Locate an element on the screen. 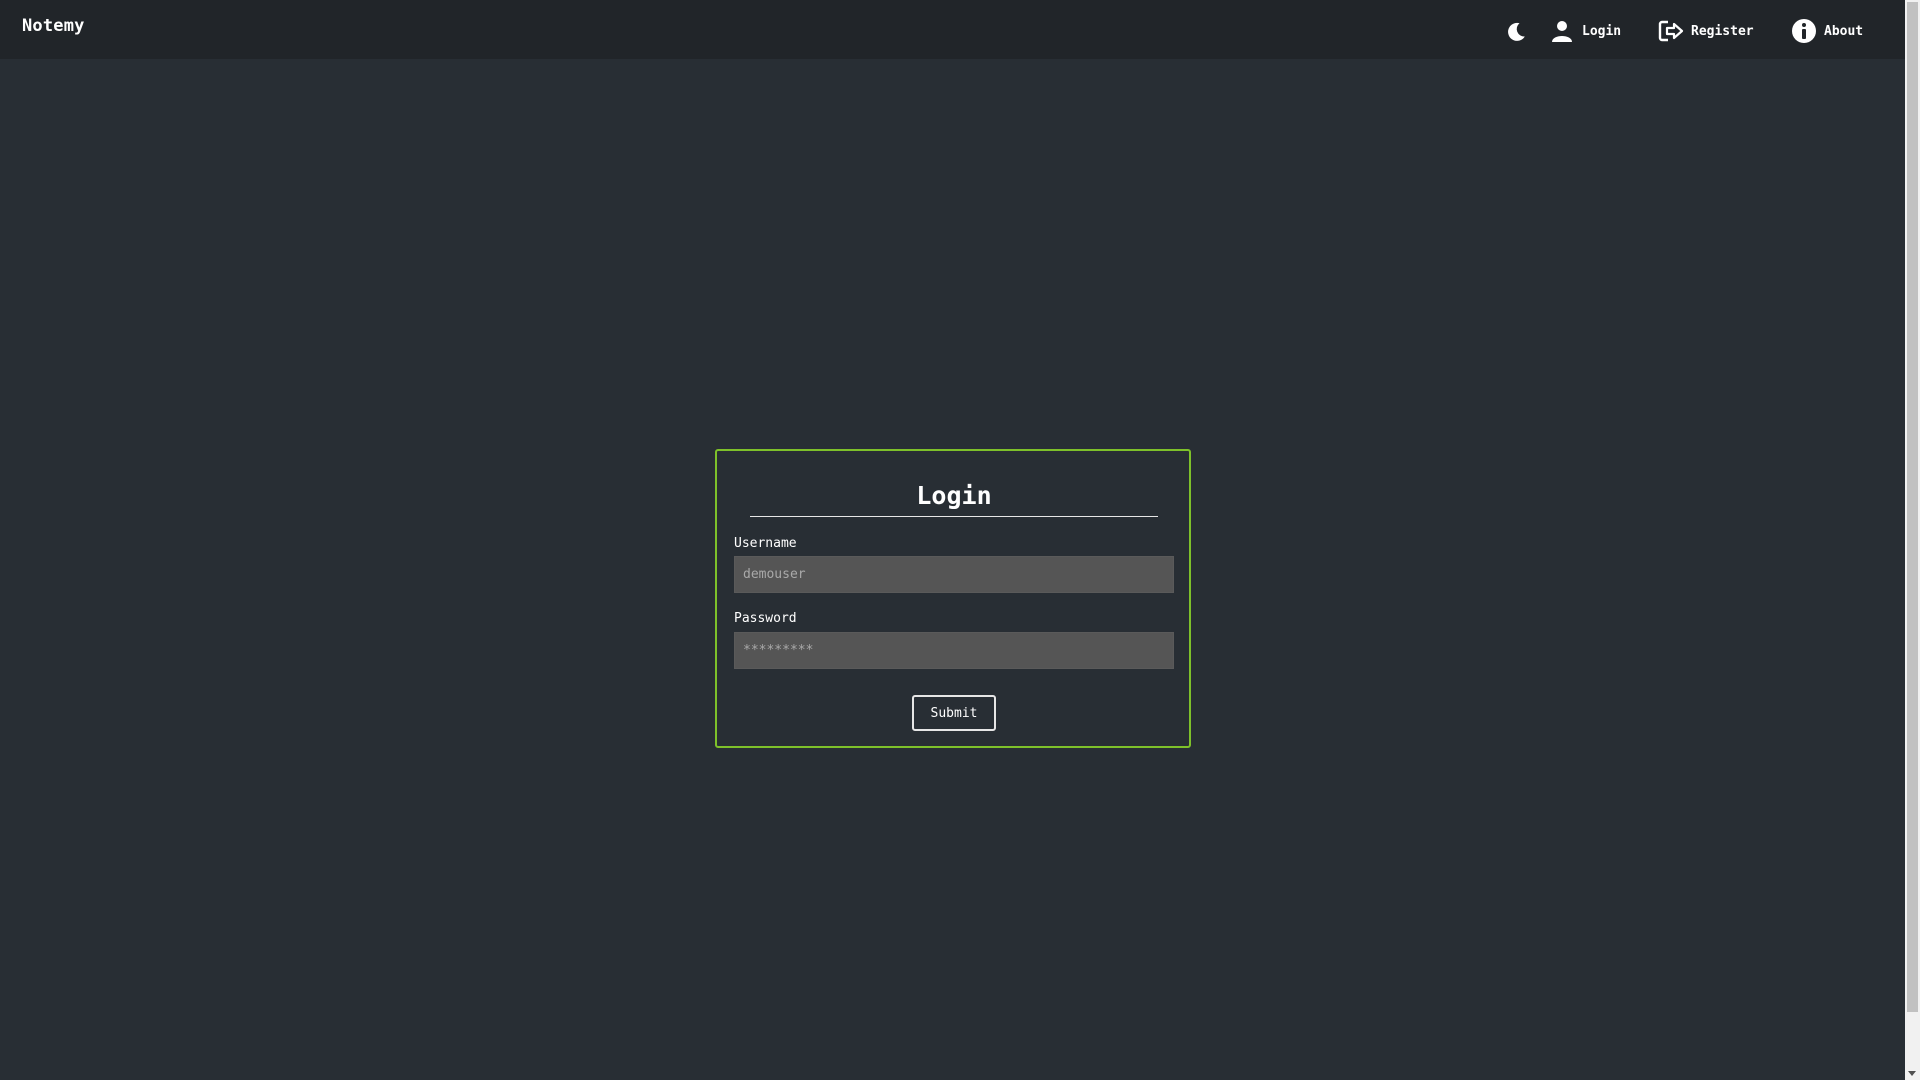  moon-icon is located at coordinates (1516, 32).